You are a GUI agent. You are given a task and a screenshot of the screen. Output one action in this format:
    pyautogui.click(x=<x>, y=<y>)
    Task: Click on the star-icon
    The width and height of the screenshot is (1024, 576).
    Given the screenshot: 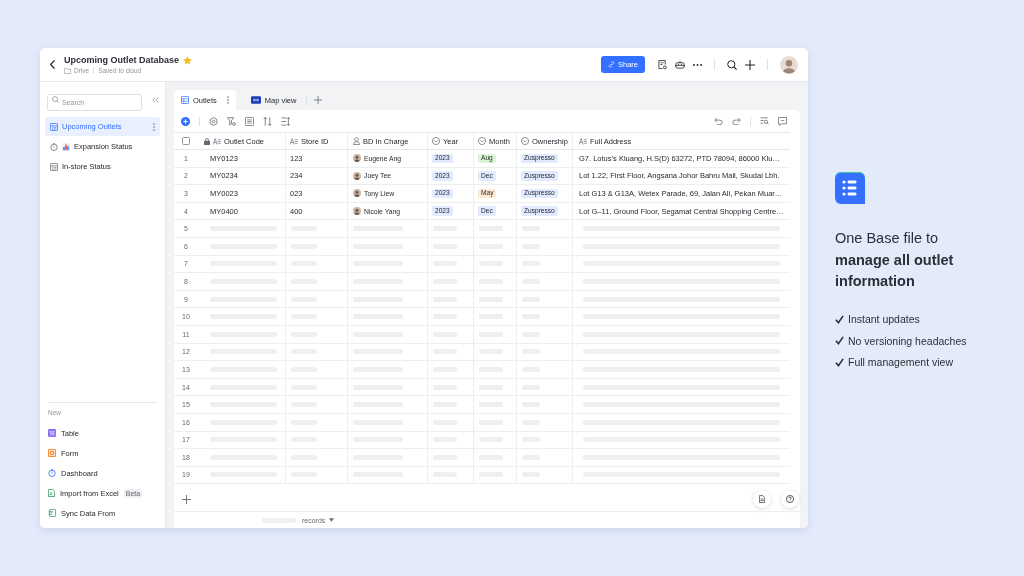 What is the action you would take?
    pyautogui.click(x=188, y=60)
    